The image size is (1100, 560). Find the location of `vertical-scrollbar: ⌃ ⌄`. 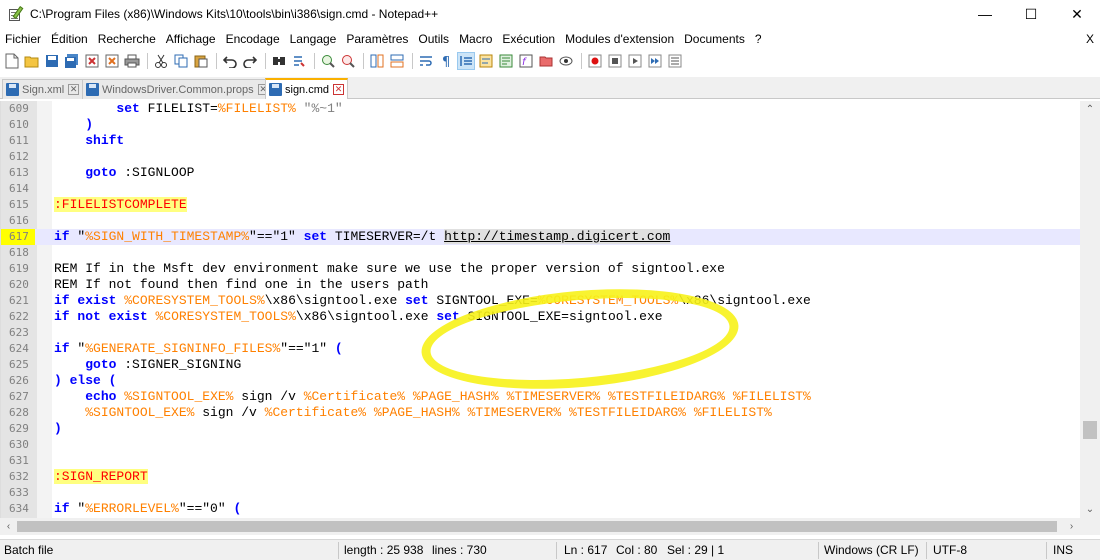

vertical-scrollbar: ⌃ ⌄ is located at coordinates (1090, 309).